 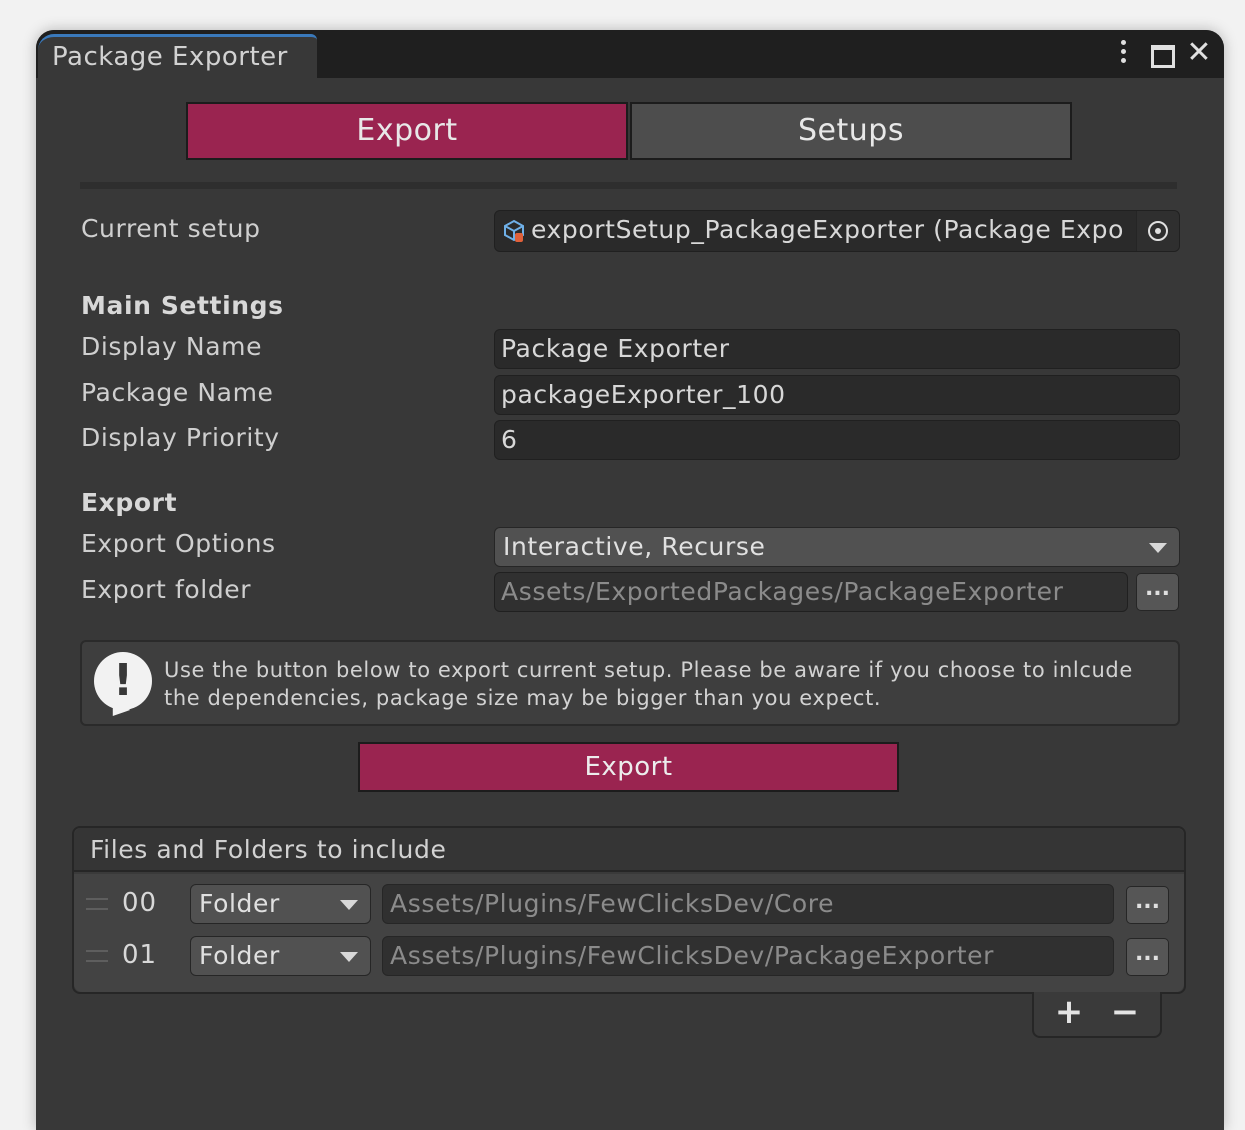 What do you see at coordinates (180, 437) in the screenshot?
I see `display-priority-label: Display Priority` at bounding box center [180, 437].